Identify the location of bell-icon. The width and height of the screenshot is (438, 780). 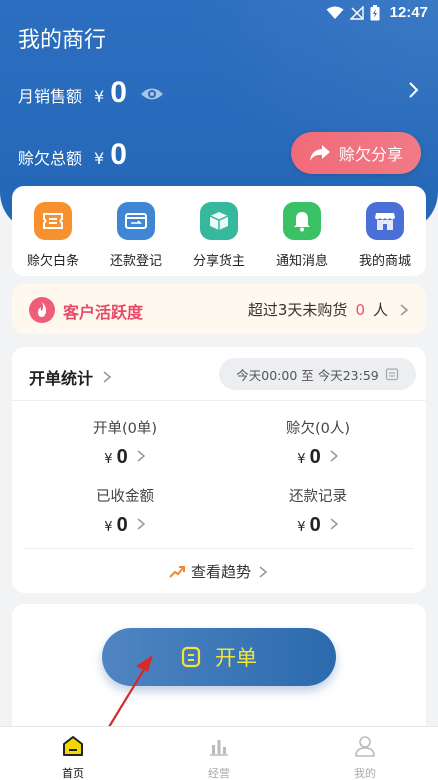
(302, 221).